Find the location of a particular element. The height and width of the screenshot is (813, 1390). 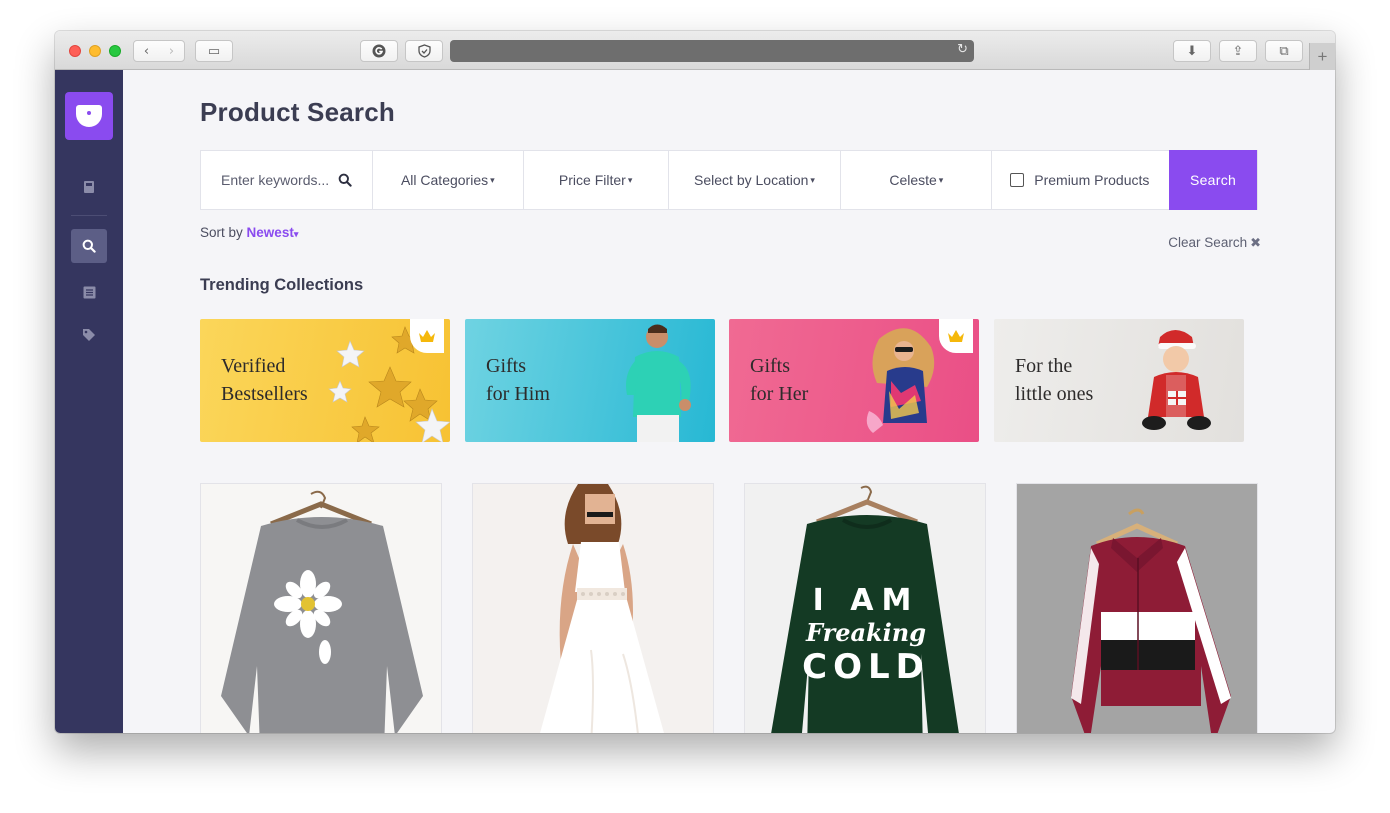

search-icon is located at coordinates (89, 246).